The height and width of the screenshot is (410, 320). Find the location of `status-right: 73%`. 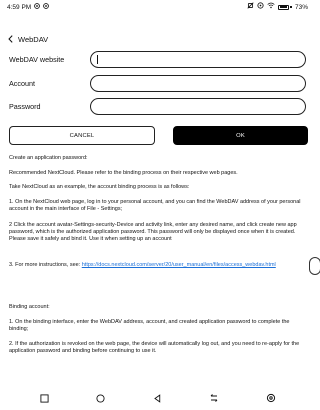

status-right: 73% is located at coordinates (277, 7).